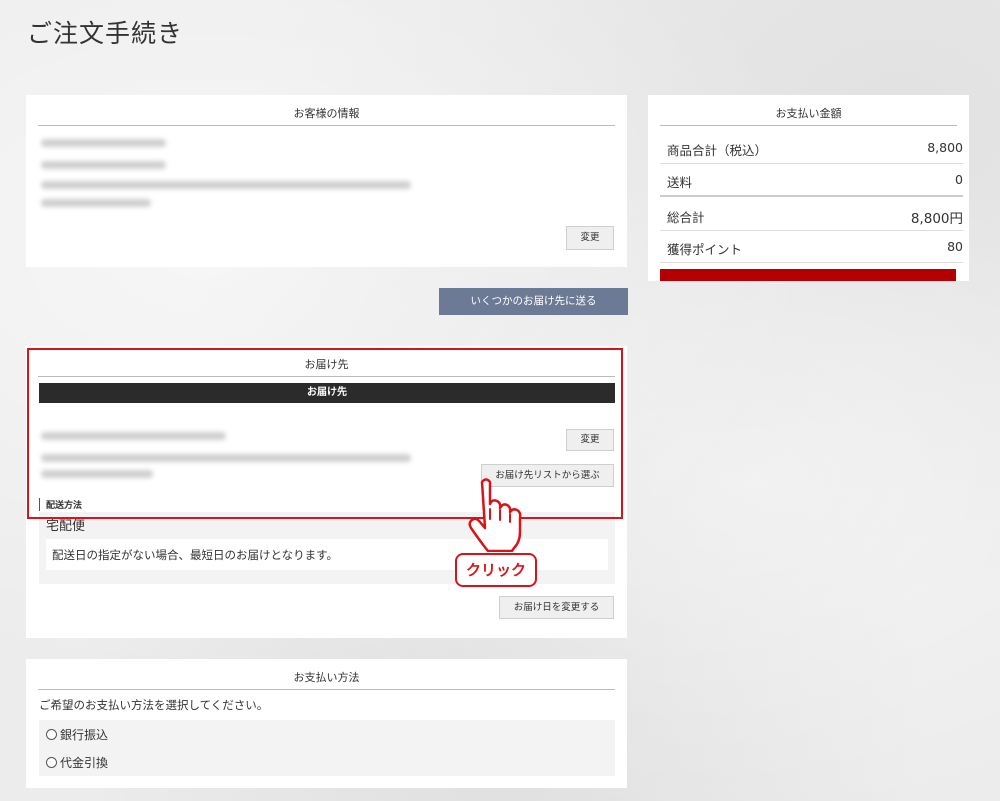 The image size is (1000, 801). I want to click on change-delivery-date-button: お届け日を変更する, so click(556, 607).